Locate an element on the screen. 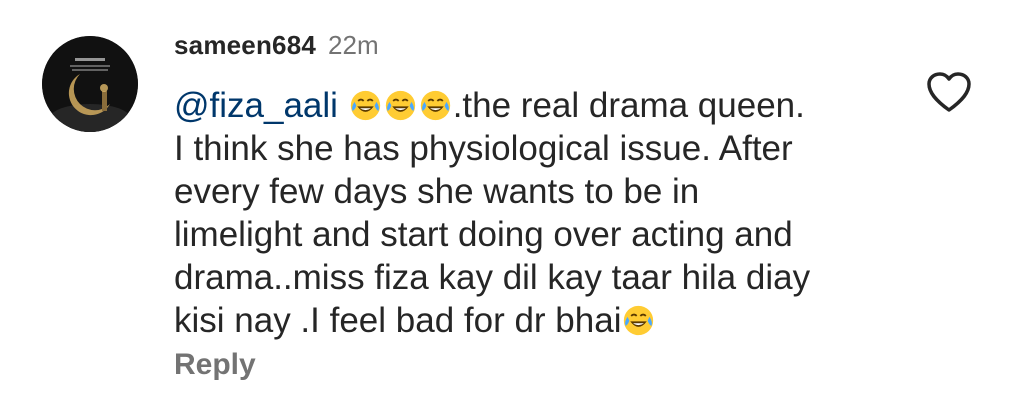  comment-line-1: @fiza_aali .the real drama queen. is located at coordinates (534, 105).